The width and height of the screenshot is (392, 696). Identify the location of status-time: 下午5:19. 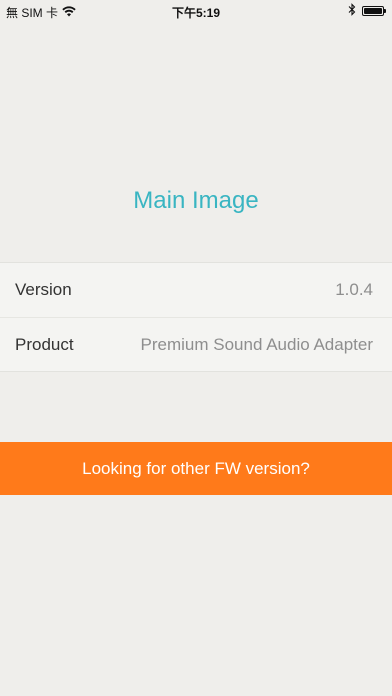
(196, 13).